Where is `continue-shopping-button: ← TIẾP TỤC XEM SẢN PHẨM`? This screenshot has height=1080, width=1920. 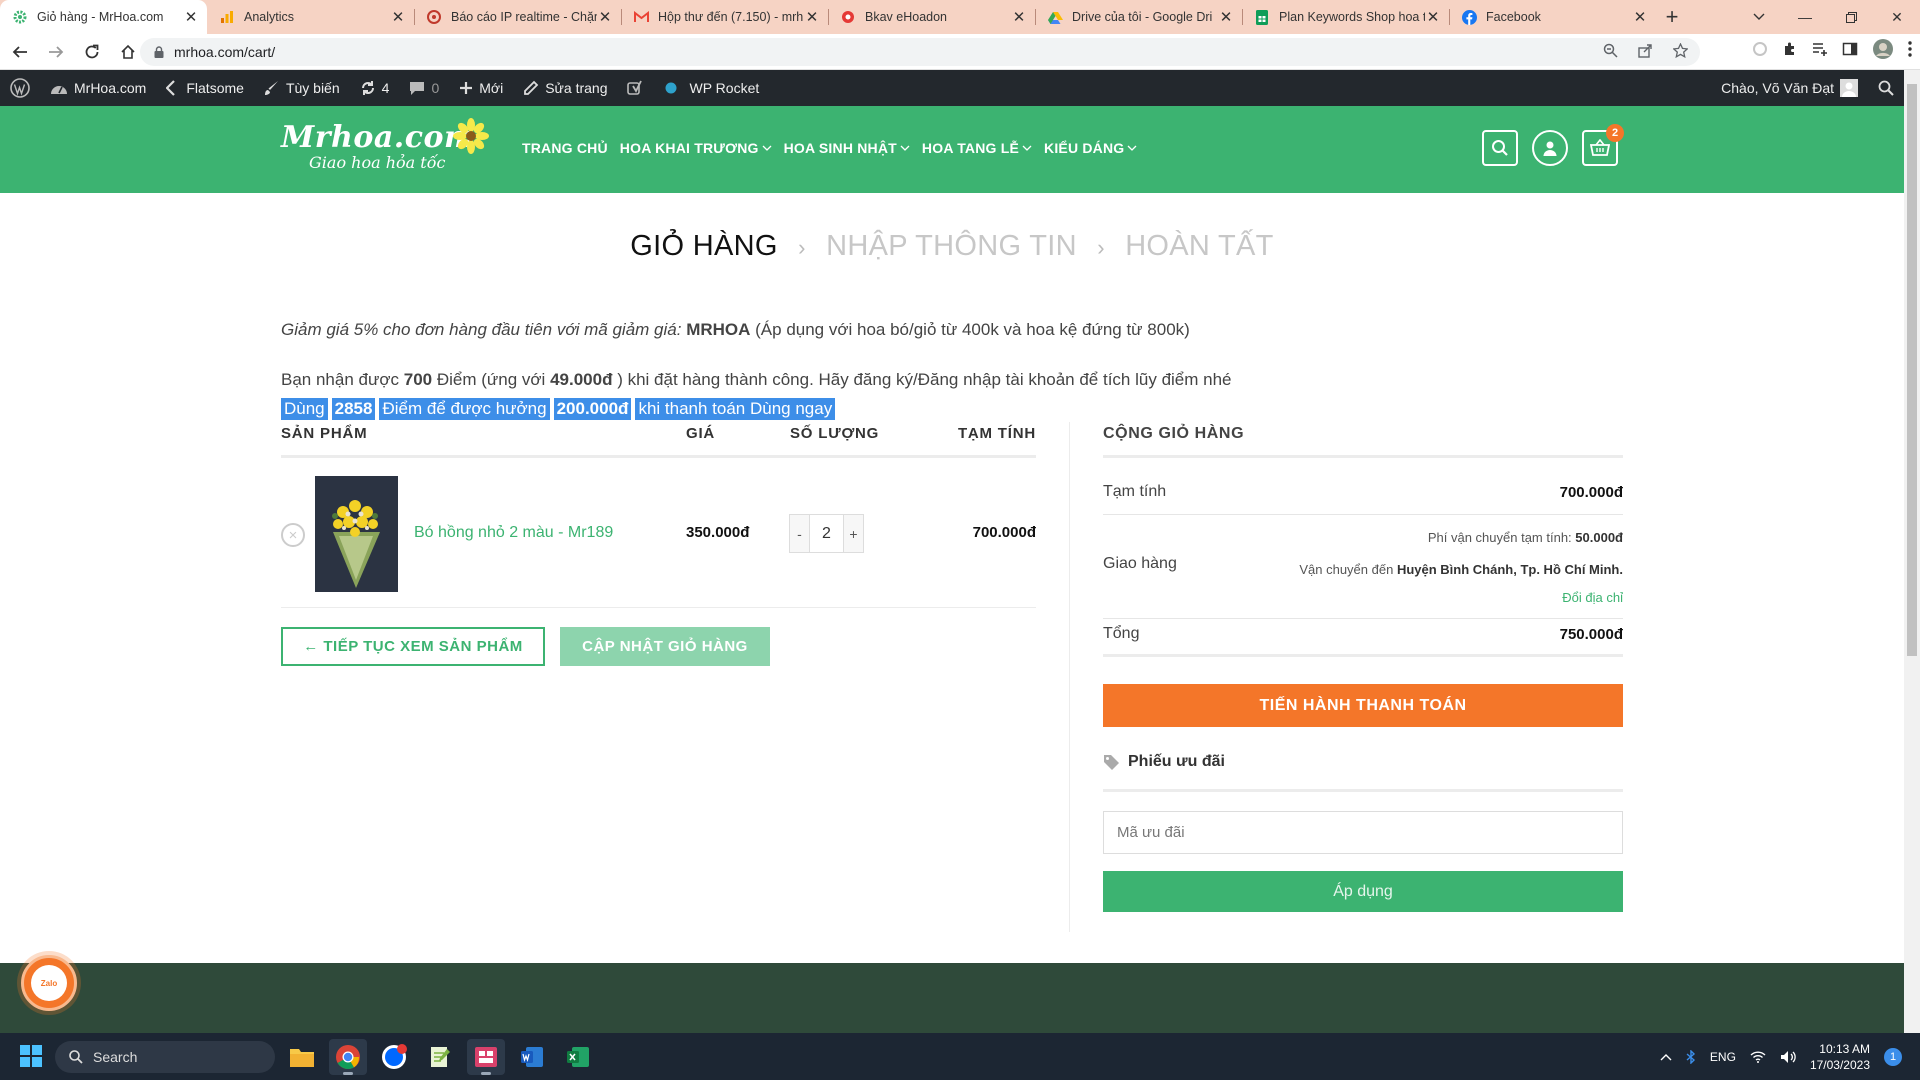
continue-shopping-button: ← TIẾP TỤC XEM SẢN PHẨM is located at coordinates (413, 646).